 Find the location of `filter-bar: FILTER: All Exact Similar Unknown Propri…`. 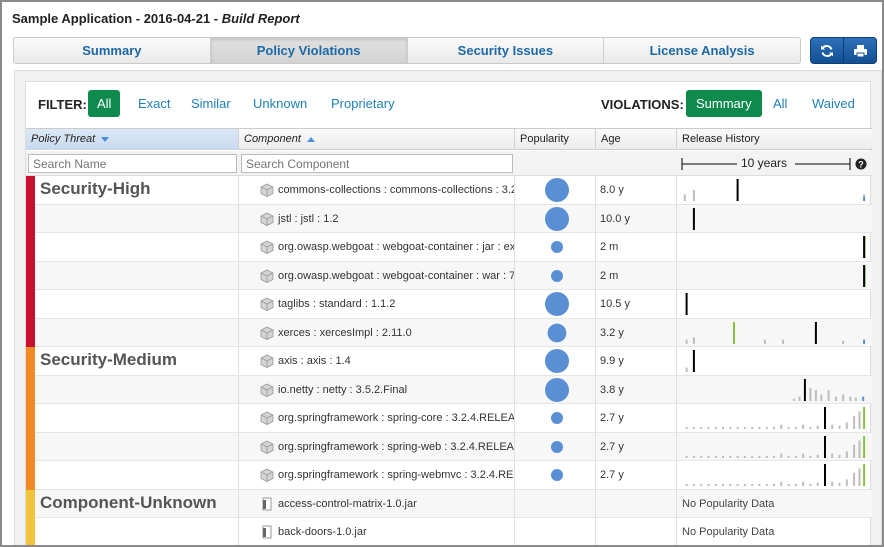

filter-bar: FILTER: All Exact Similar Unknown Propri… is located at coordinates (449, 105).